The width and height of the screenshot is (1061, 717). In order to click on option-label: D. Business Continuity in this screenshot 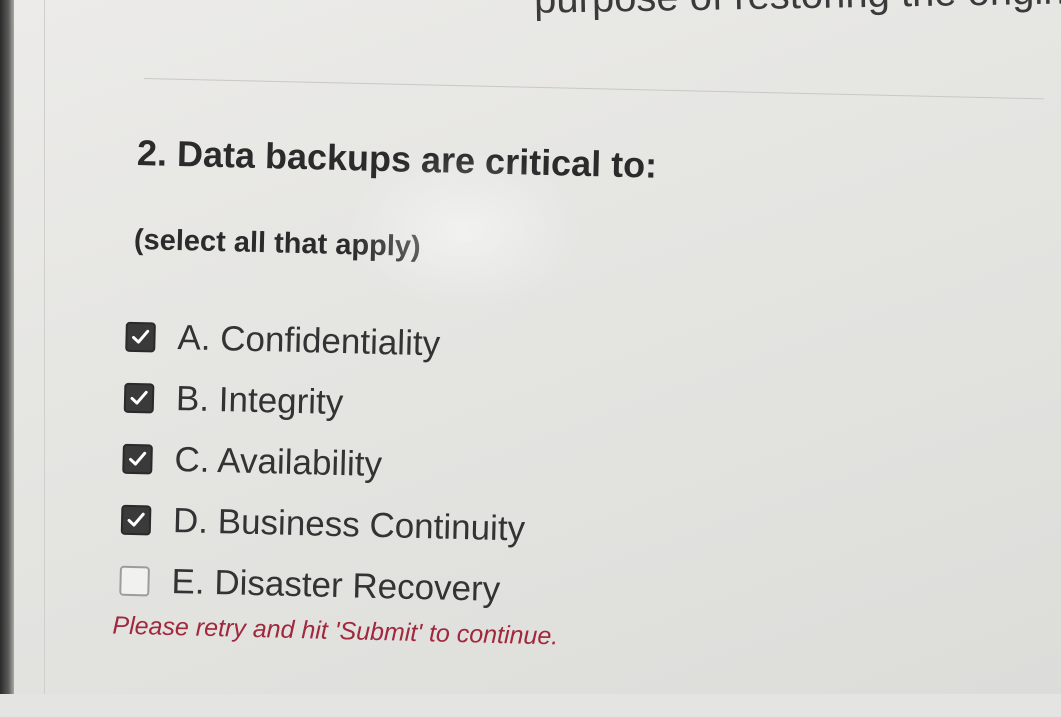, I will do `click(349, 524)`.